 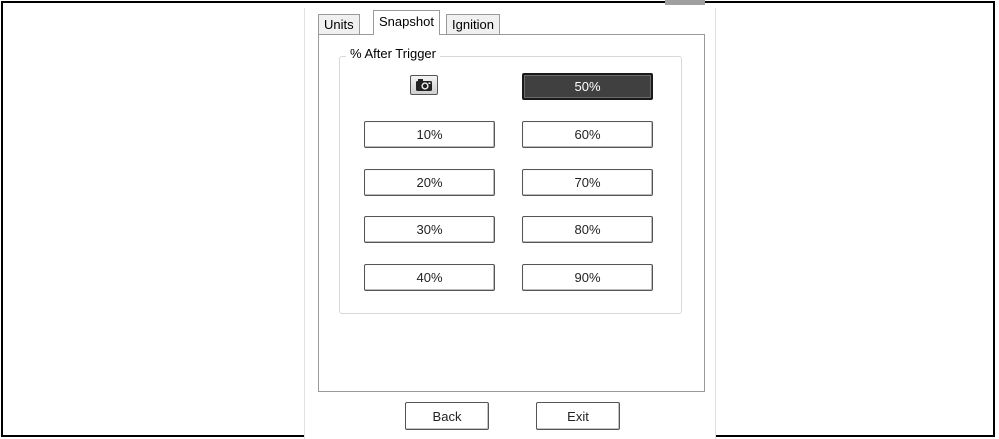 I want to click on group-label: % After Trigger, so click(x=393, y=53).